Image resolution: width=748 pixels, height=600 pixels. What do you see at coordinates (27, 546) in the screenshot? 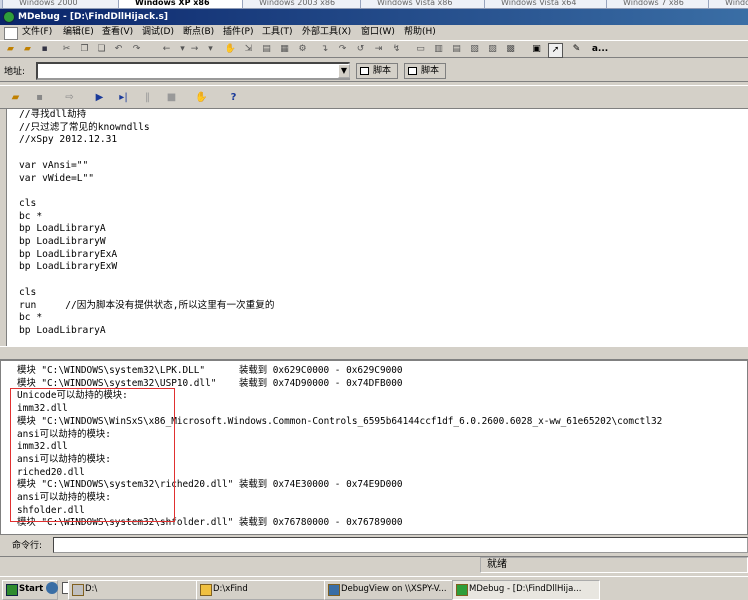
I see `command-label: 命令行:` at bounding box center [27, 546].